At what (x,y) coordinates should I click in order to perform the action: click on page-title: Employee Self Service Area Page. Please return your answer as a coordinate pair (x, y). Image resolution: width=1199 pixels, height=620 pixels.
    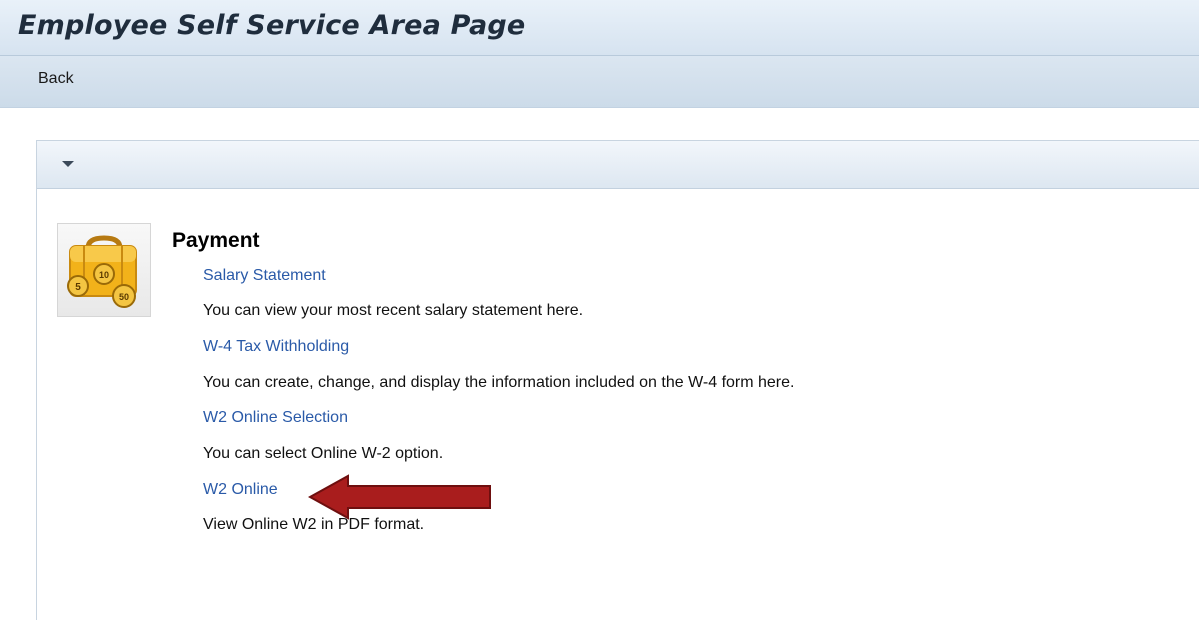
    Looking at the image, I should click on (272, 25).